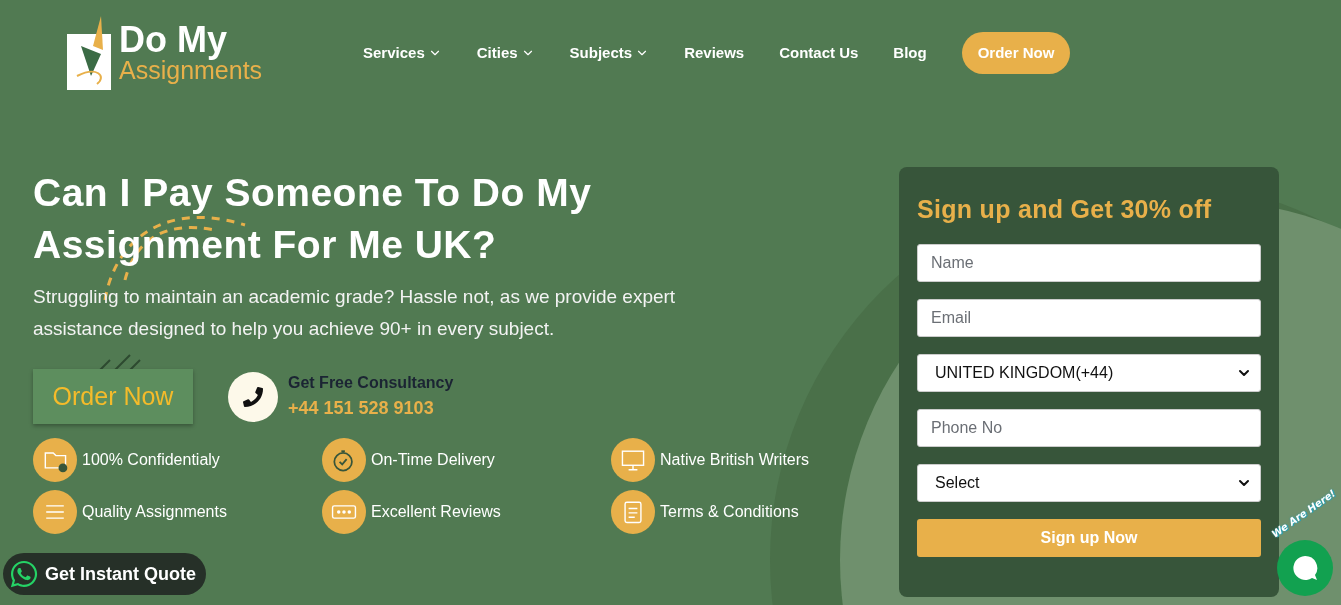 The width and height of the screenshot is (1341, 605). What do you see at coordinates (433, 460) in the screenshot?
I see `feature-label: On-Time Delivery` at bounding box center [433, 460].